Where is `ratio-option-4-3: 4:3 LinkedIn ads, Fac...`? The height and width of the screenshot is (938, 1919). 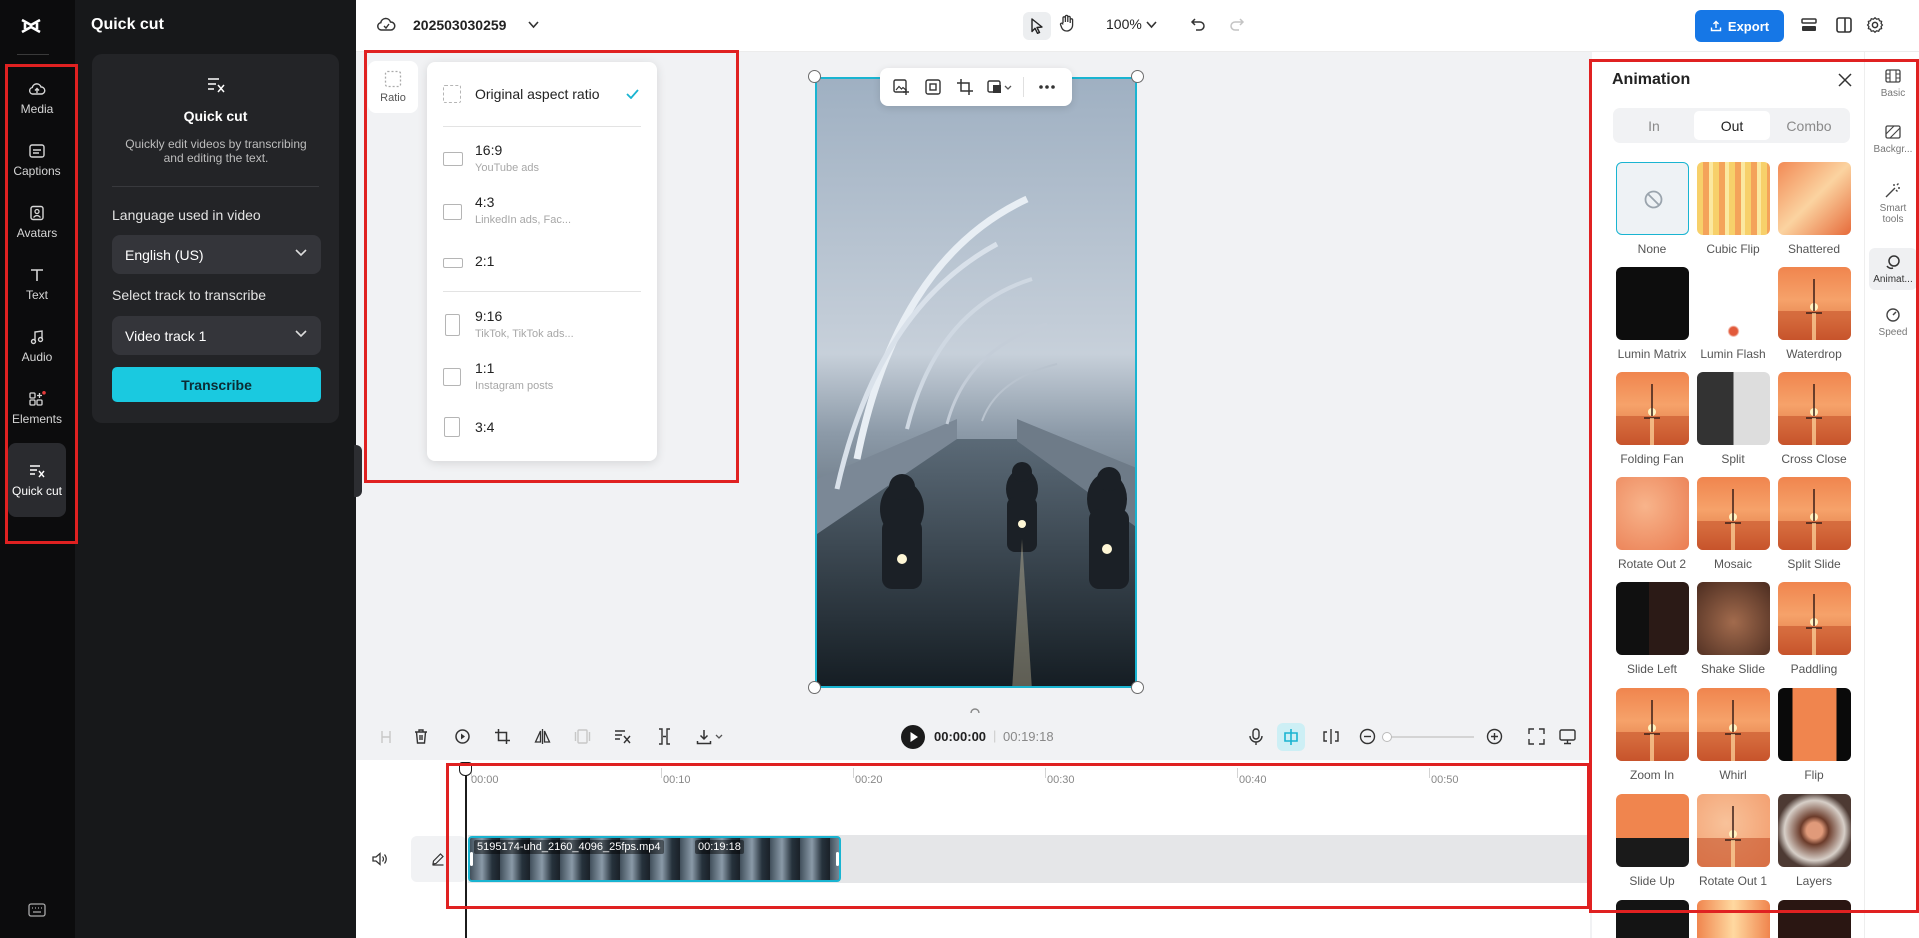 ratio-option-4-3: 4:3 LinkedIn ads, Fac... is located at coordinates (543, 212).